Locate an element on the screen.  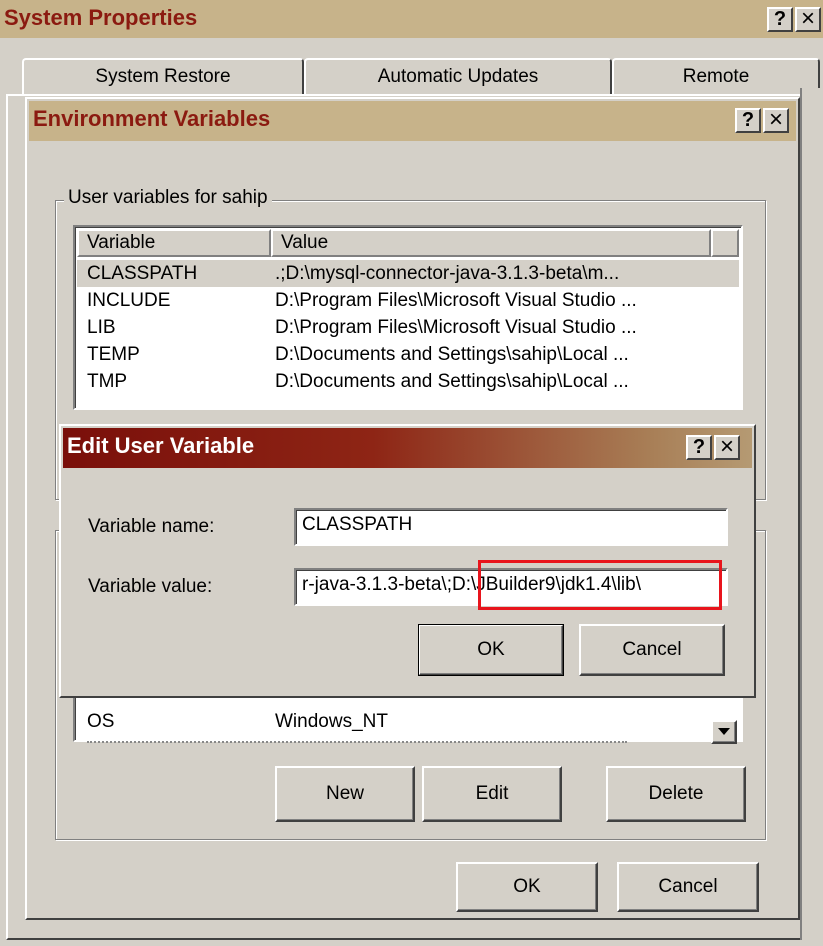
system-var-row: OS Windows_NT is located at coordinates (392, 721).